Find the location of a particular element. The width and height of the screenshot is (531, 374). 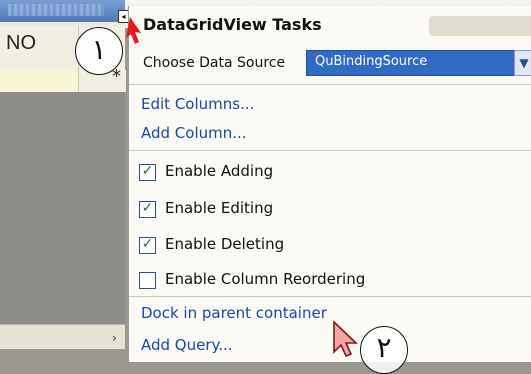

grid-horizontal-scrollbar is located at coordinates (62, 336).